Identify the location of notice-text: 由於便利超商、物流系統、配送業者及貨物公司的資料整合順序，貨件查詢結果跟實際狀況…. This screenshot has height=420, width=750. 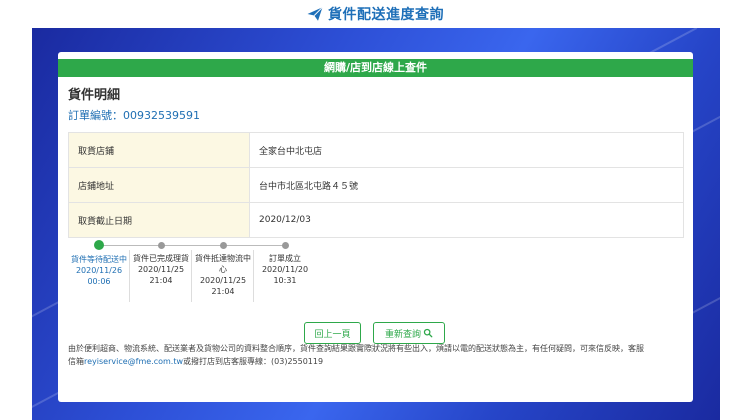
(376, 354).